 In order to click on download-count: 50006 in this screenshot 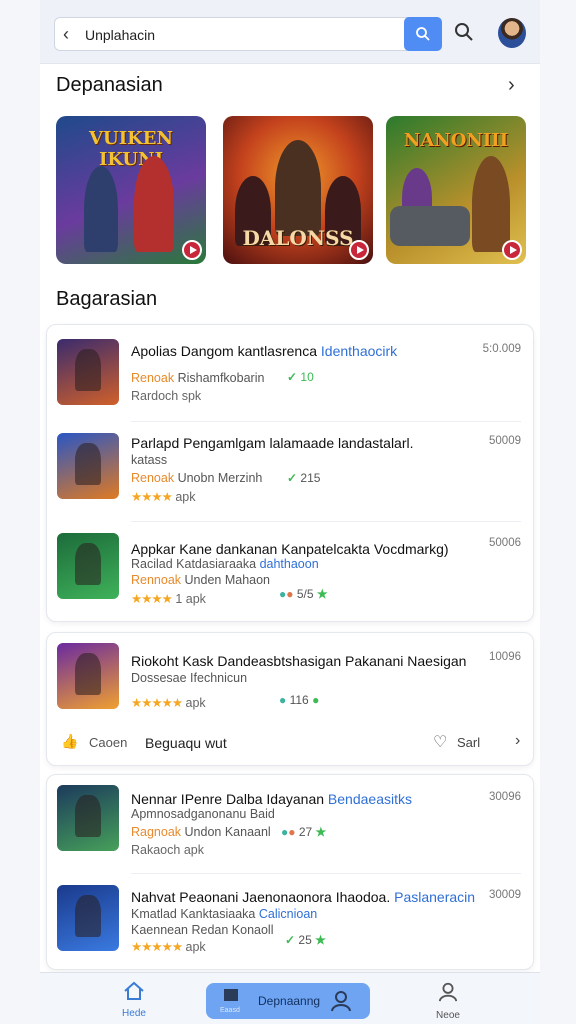, I will do `click(505, 543)`.